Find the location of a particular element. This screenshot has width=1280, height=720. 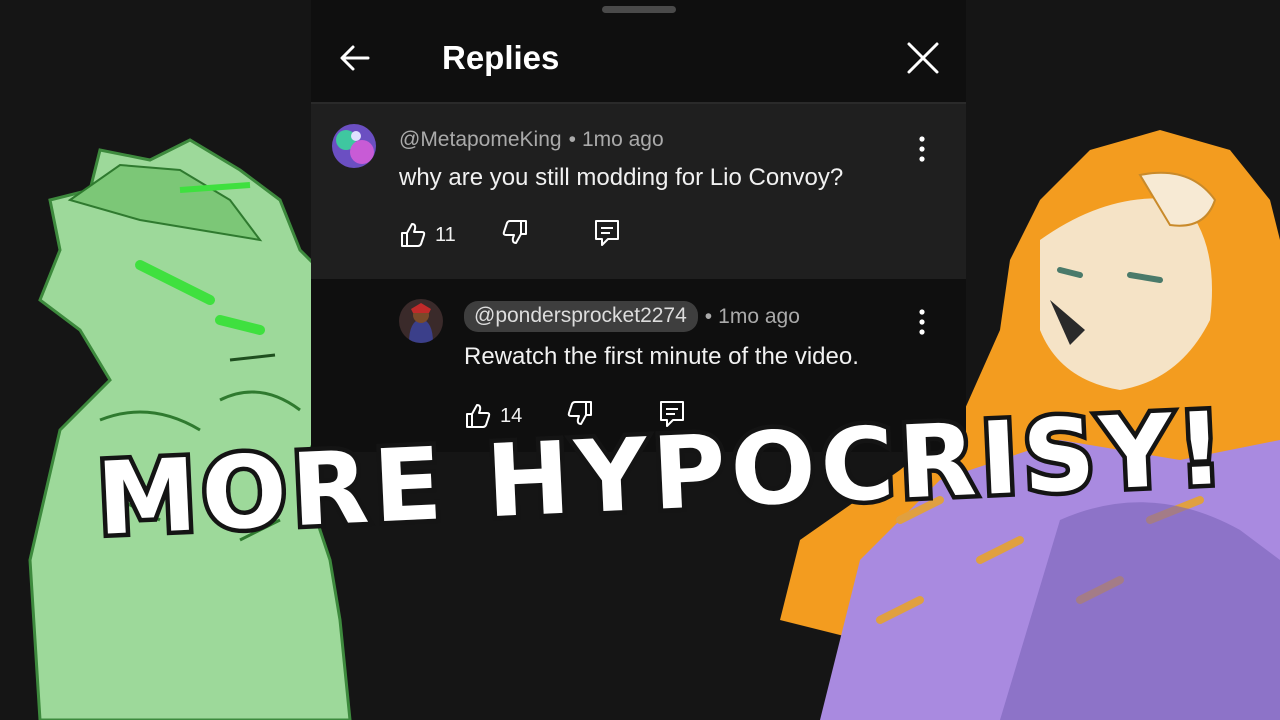

panel-header: Replies is located at coordinates (638, 59).